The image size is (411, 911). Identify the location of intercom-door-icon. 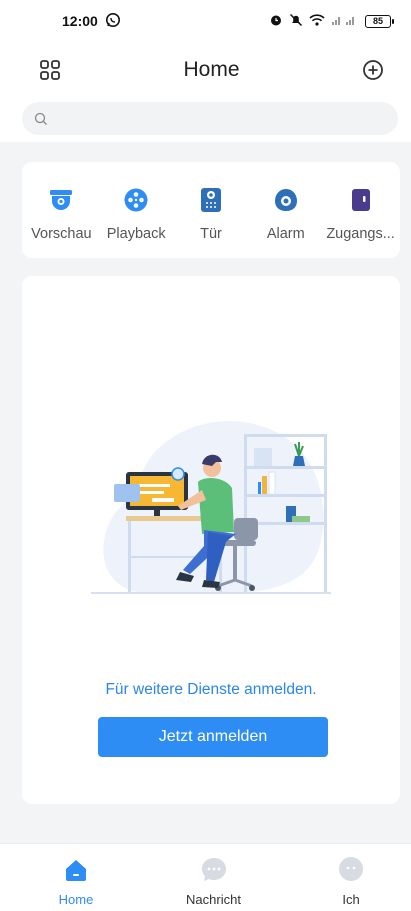
(210, 200).